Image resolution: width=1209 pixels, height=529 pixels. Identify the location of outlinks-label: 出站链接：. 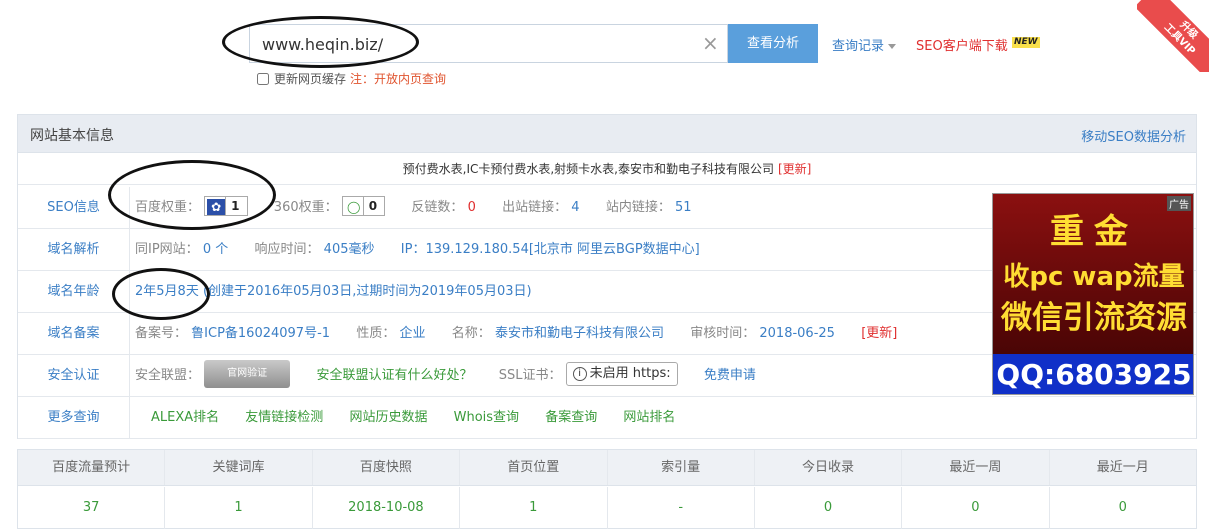
(535, 207).